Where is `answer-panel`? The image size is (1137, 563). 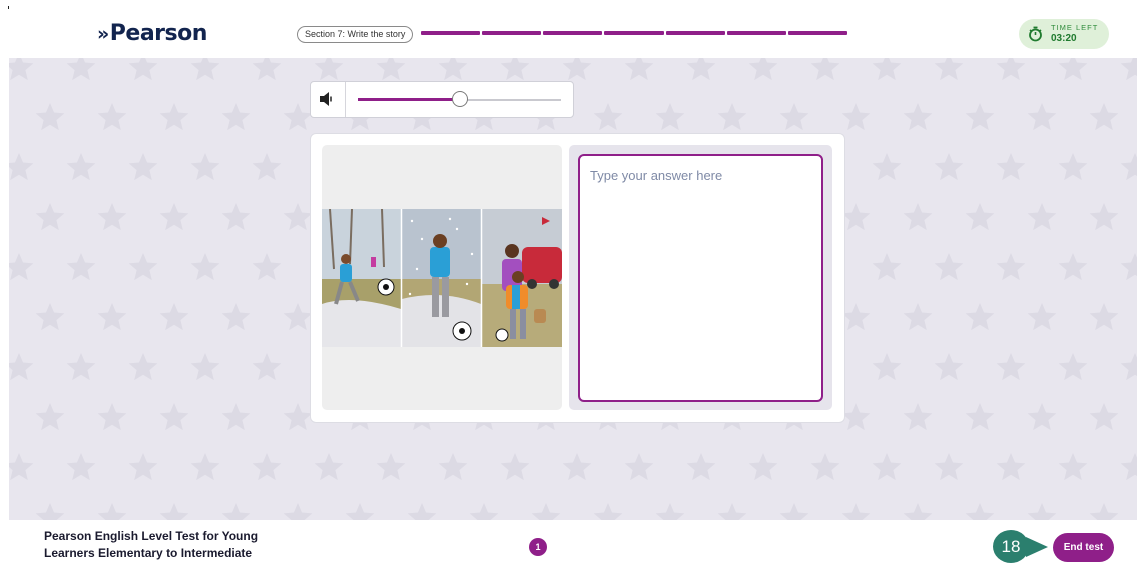 answer-panel is located at coordinates (700, 277).